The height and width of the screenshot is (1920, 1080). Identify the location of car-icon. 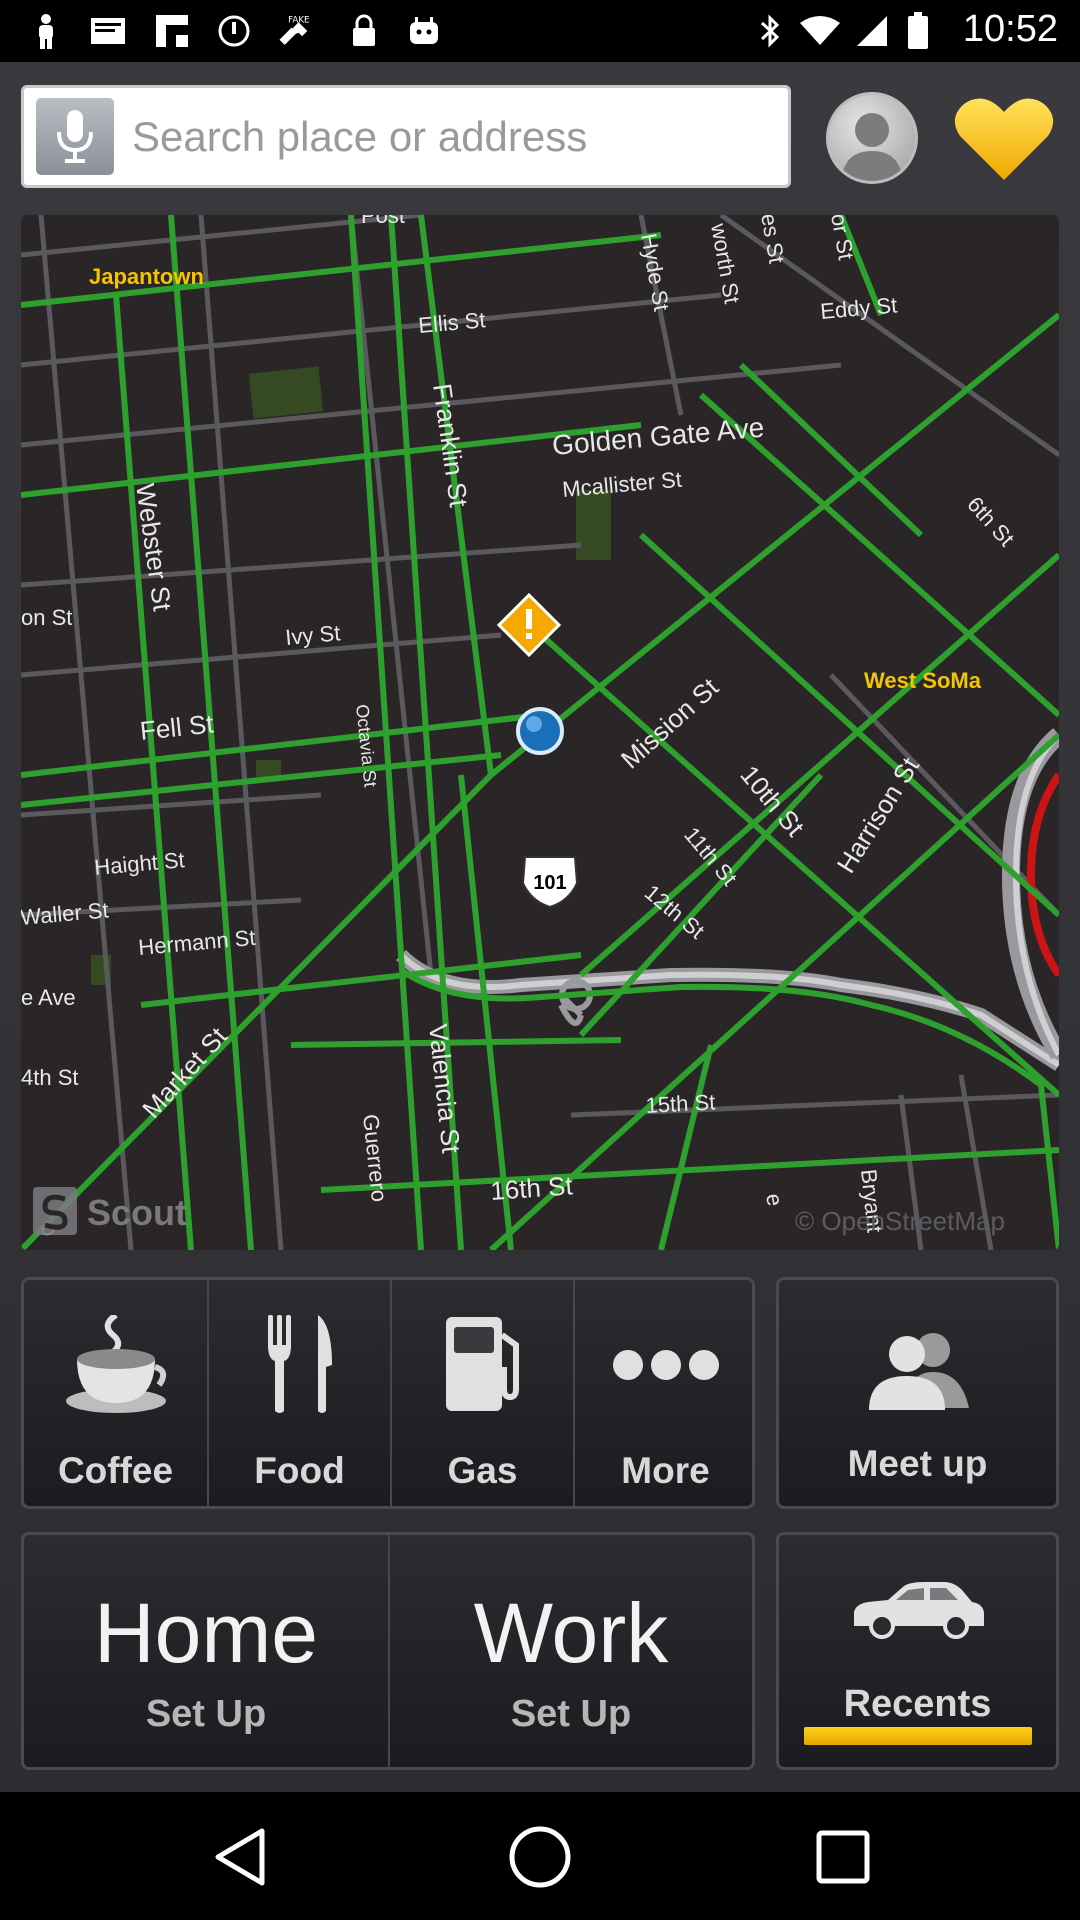
(917, 1610).